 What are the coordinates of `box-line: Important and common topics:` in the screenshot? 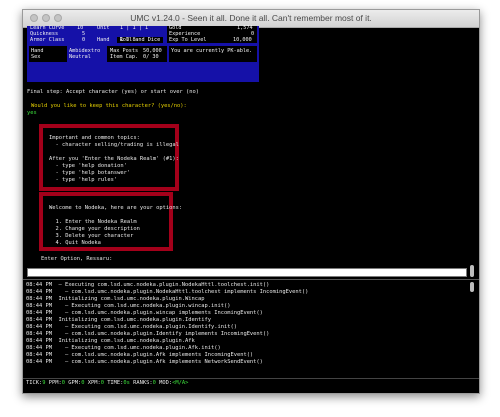 It's located at (94, 138).